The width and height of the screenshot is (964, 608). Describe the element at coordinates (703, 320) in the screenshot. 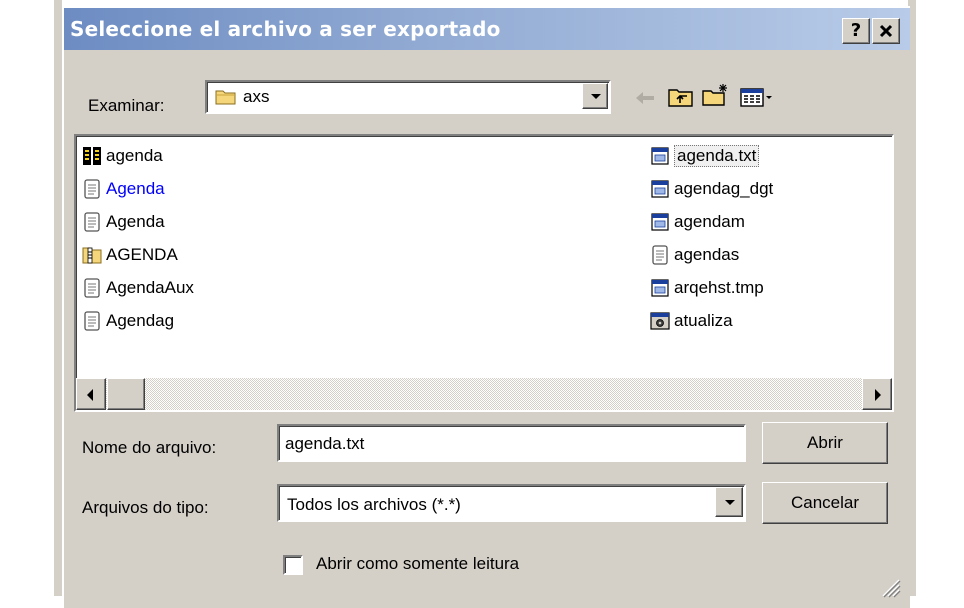

I see `file-name: atualiza` at that location.